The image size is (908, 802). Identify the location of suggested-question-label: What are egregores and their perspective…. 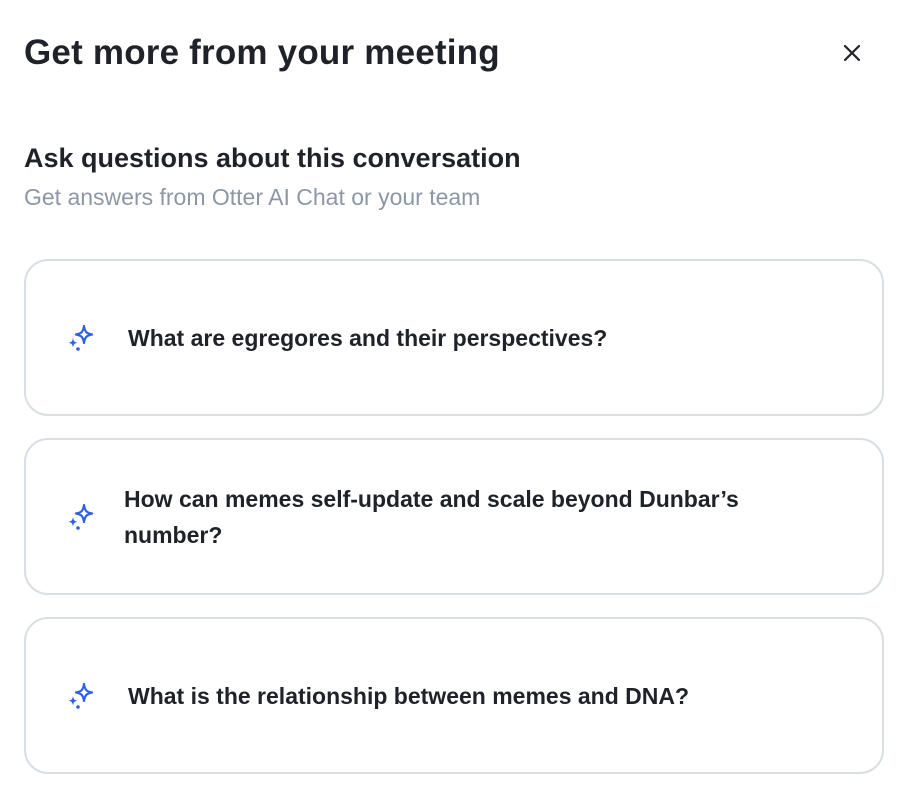
(368, 337).